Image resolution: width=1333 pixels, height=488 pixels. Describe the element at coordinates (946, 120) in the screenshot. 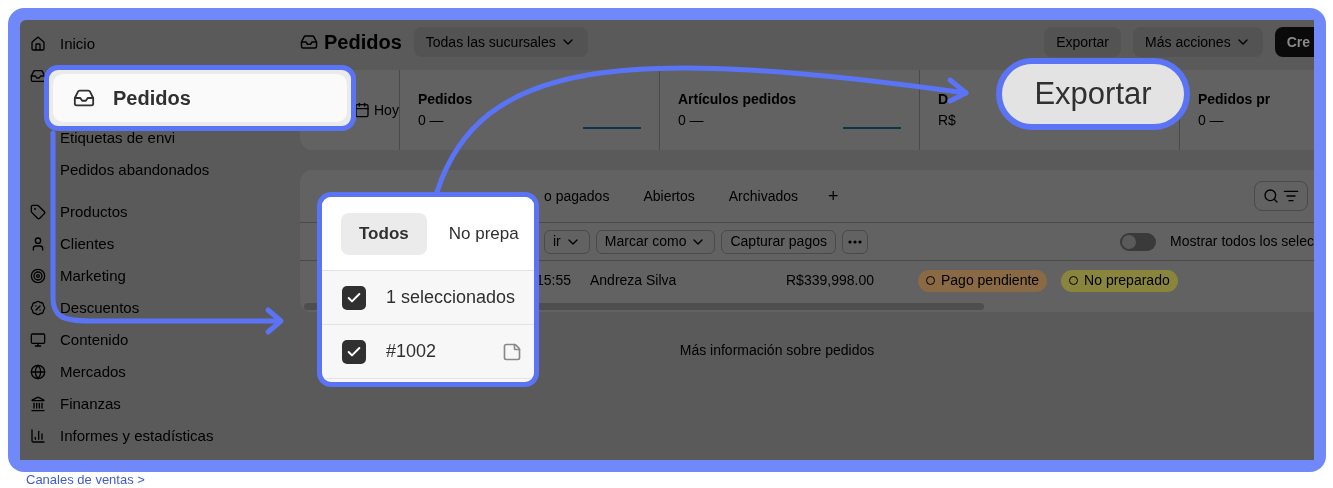

I see `metric-value: R$` at that location.